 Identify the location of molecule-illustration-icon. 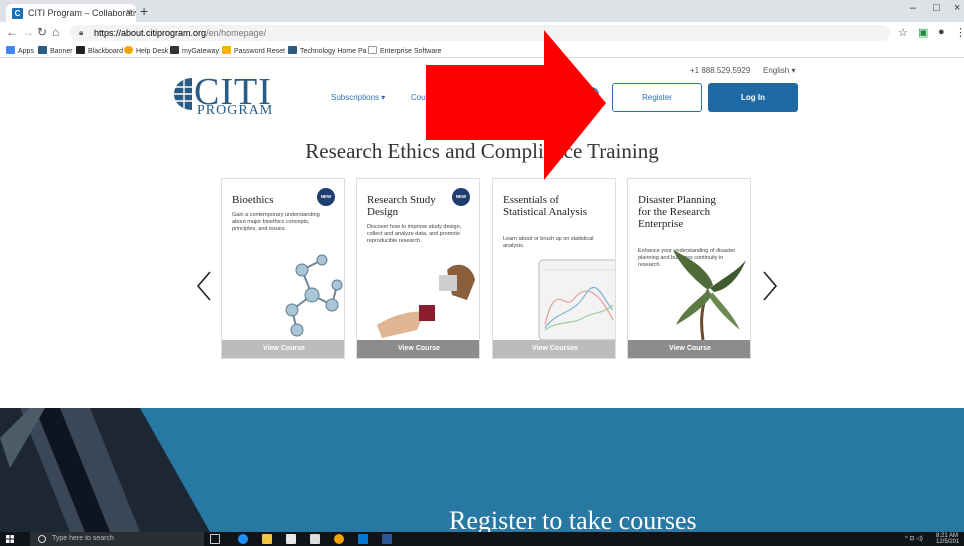
(314, 295).